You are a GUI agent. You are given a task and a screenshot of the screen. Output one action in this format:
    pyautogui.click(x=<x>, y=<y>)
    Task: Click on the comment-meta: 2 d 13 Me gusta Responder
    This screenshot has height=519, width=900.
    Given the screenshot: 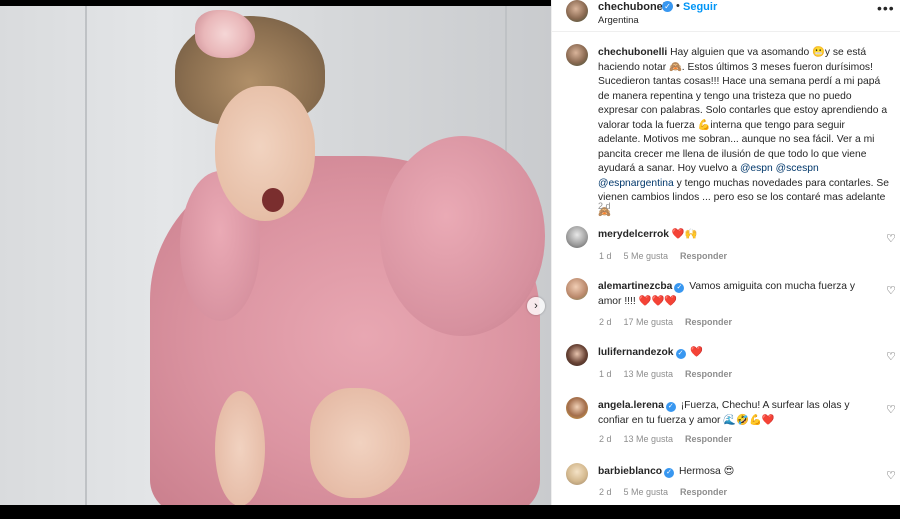 What is the action you would take?
    pyautogui.click(x=671, y=439)
    